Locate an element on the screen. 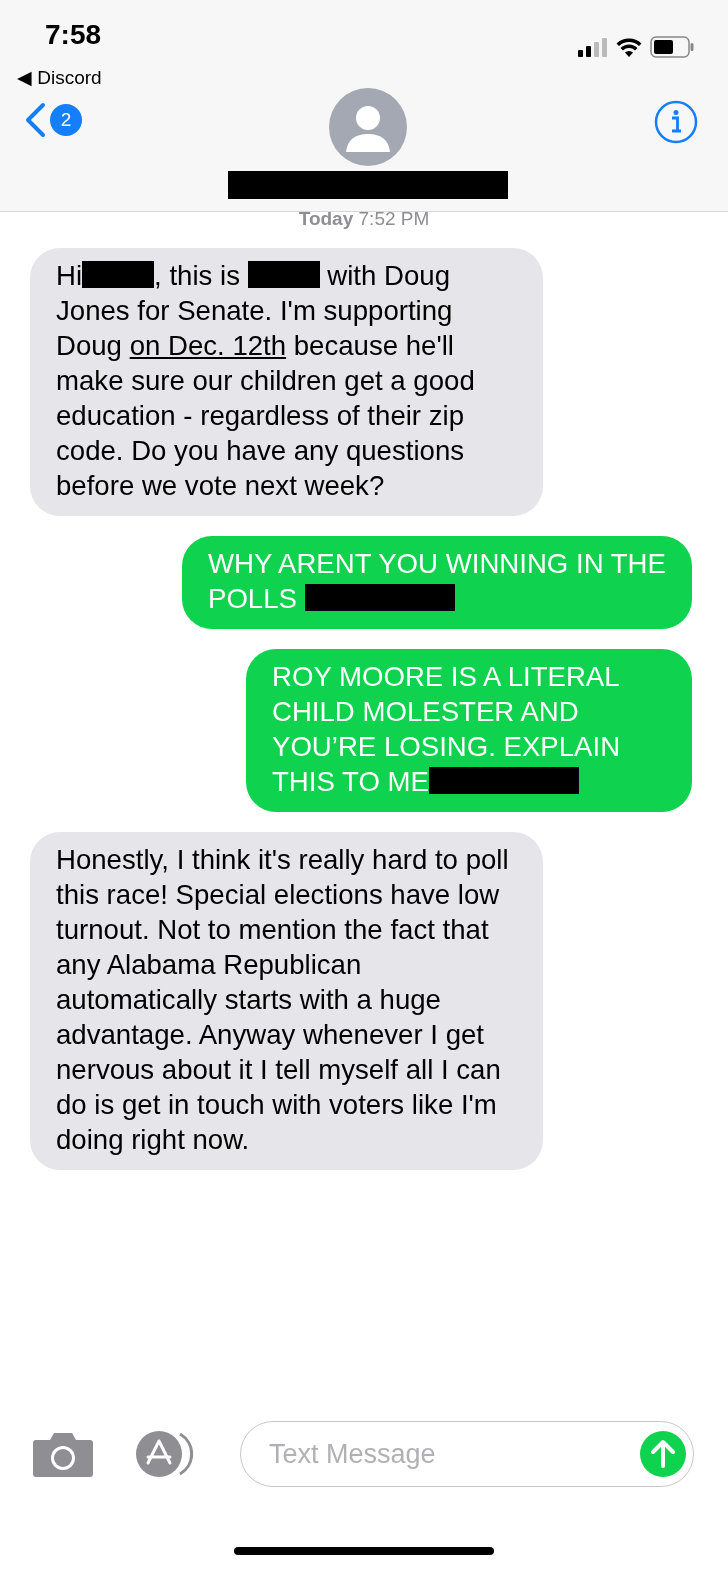 Image resolution: width=728 pixels, height=1577 pixels. message-text: Honestly, I think it's really hard to poll this race! Special elections have low turnout. Not to mention the fact that any Alabama Republican automatically starts with a huge advantage. Anyway whenever I get nervous about it I tell myself all I can do is get in touch with voters like I'm doing right now. is located at coordinates (283, 1000).